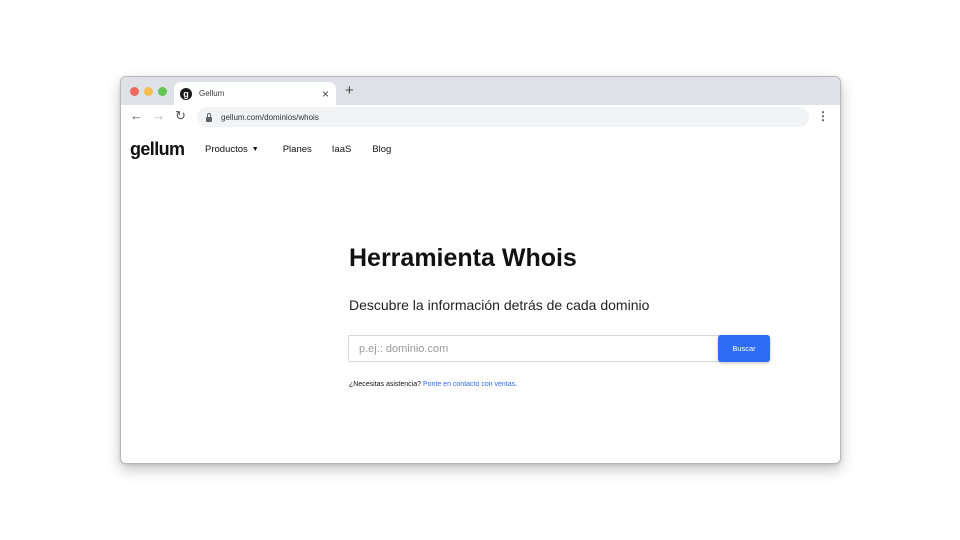 Image resolution: width=960 pixels, height=540 pixels. Describe the element at coordinates (503, 117) in the screenshot. I see `address-bar: gellum.com/dominios/whois` at that location.